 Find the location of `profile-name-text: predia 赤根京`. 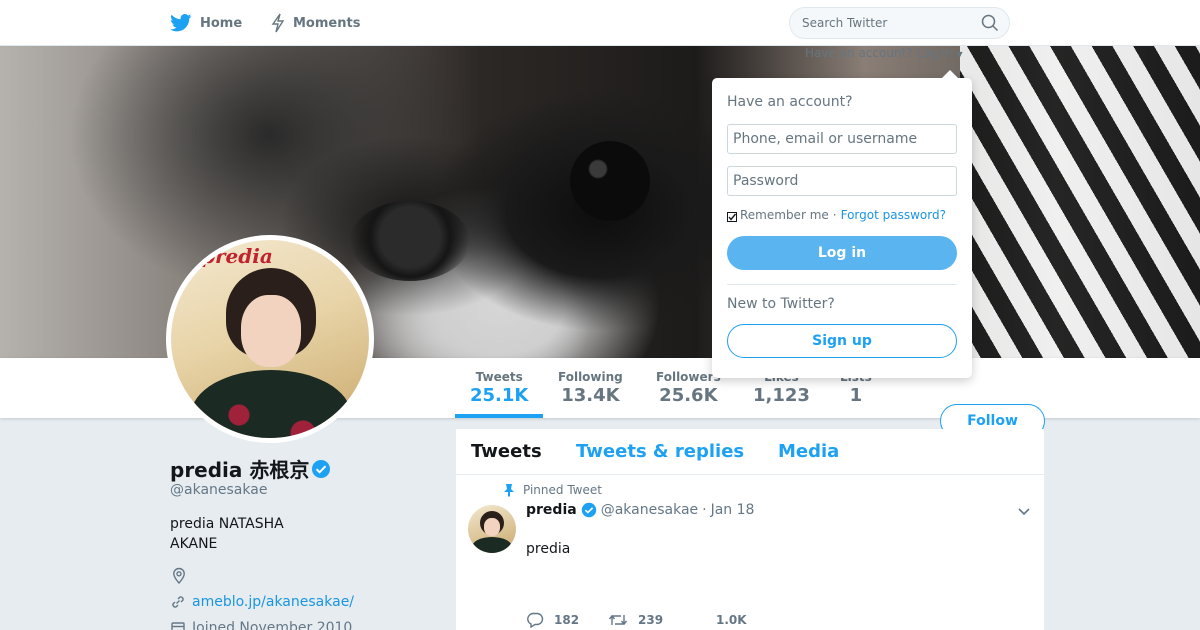

profile-name-text: predia 赤根京 is located at coordinates (240, 470).